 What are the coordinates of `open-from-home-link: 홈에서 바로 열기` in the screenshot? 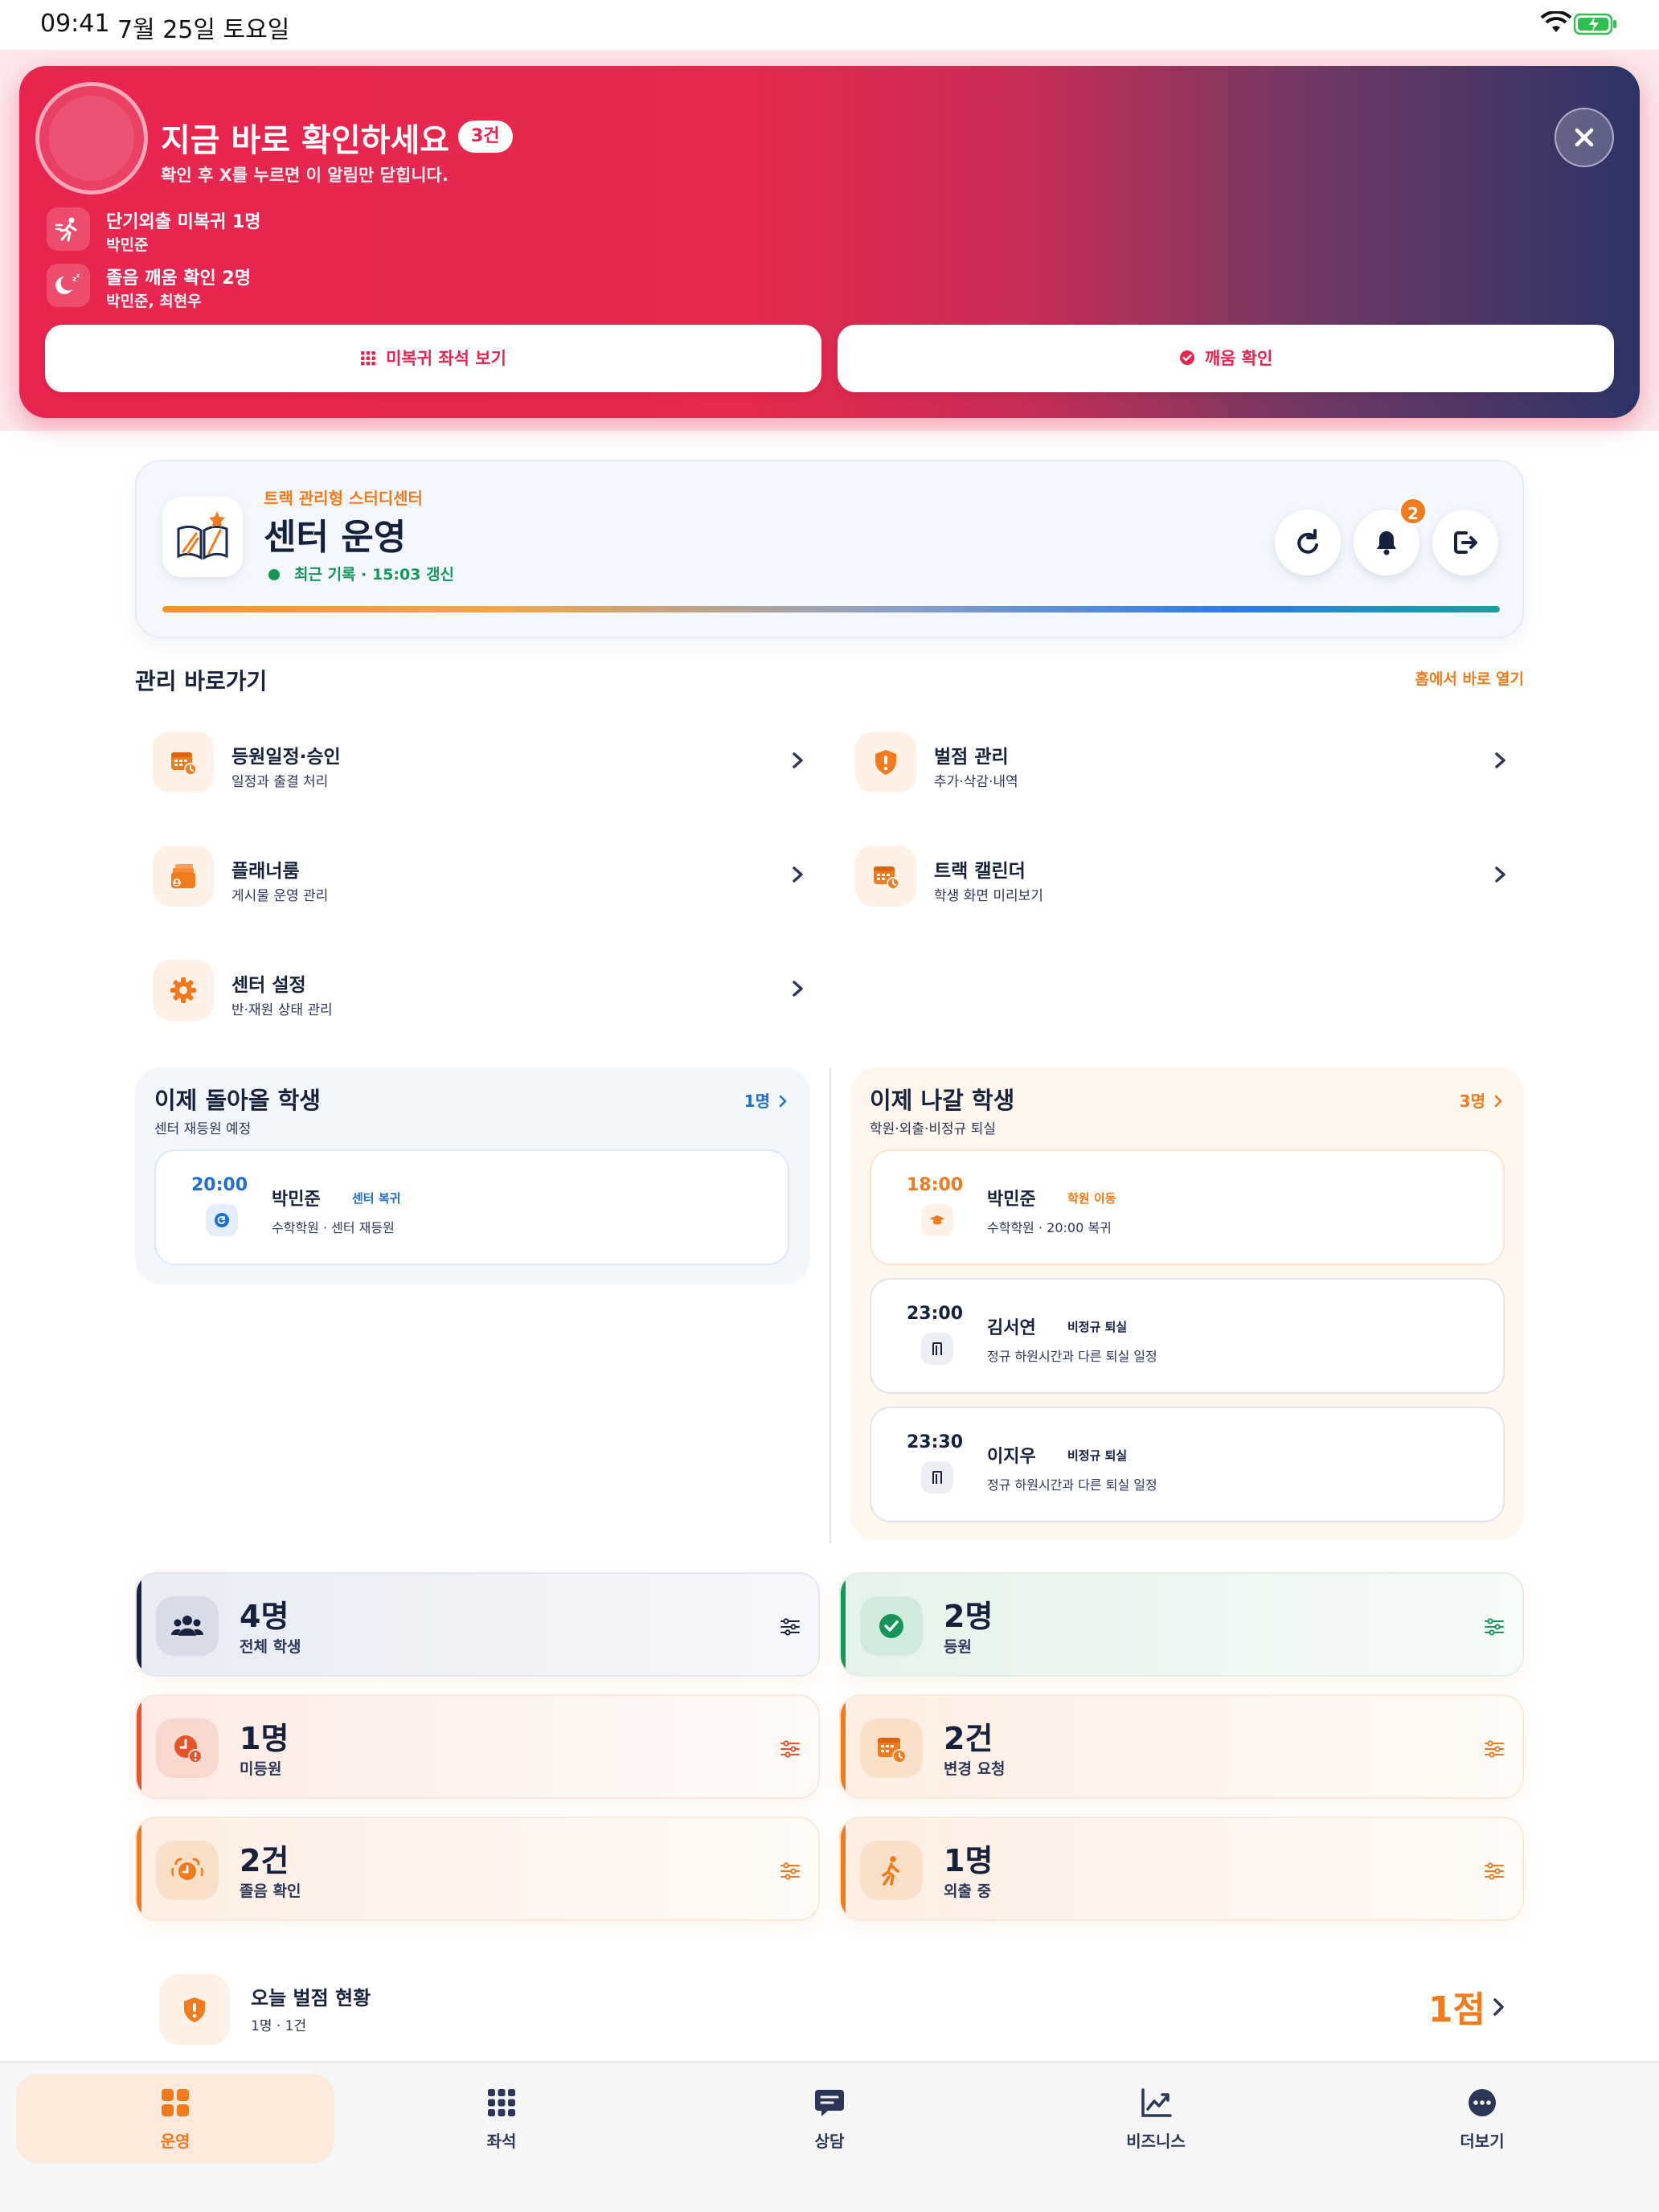 It's located at (1465, 678).